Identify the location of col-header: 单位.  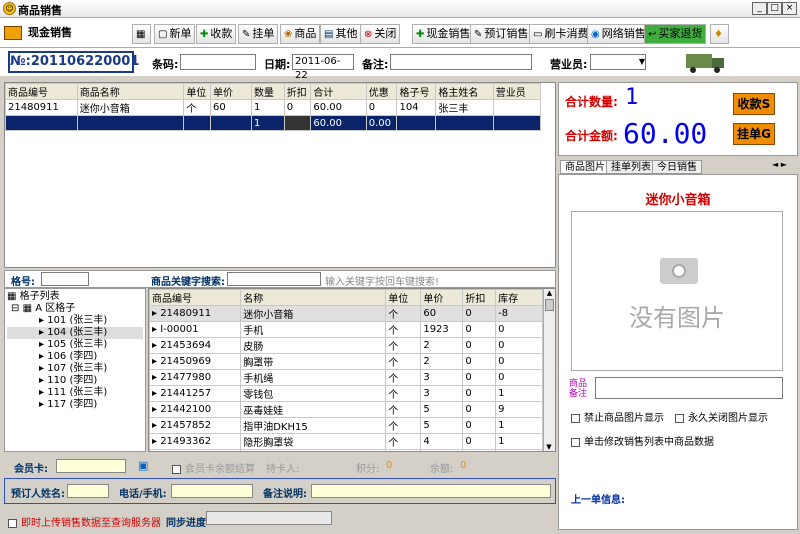
(197, 91).